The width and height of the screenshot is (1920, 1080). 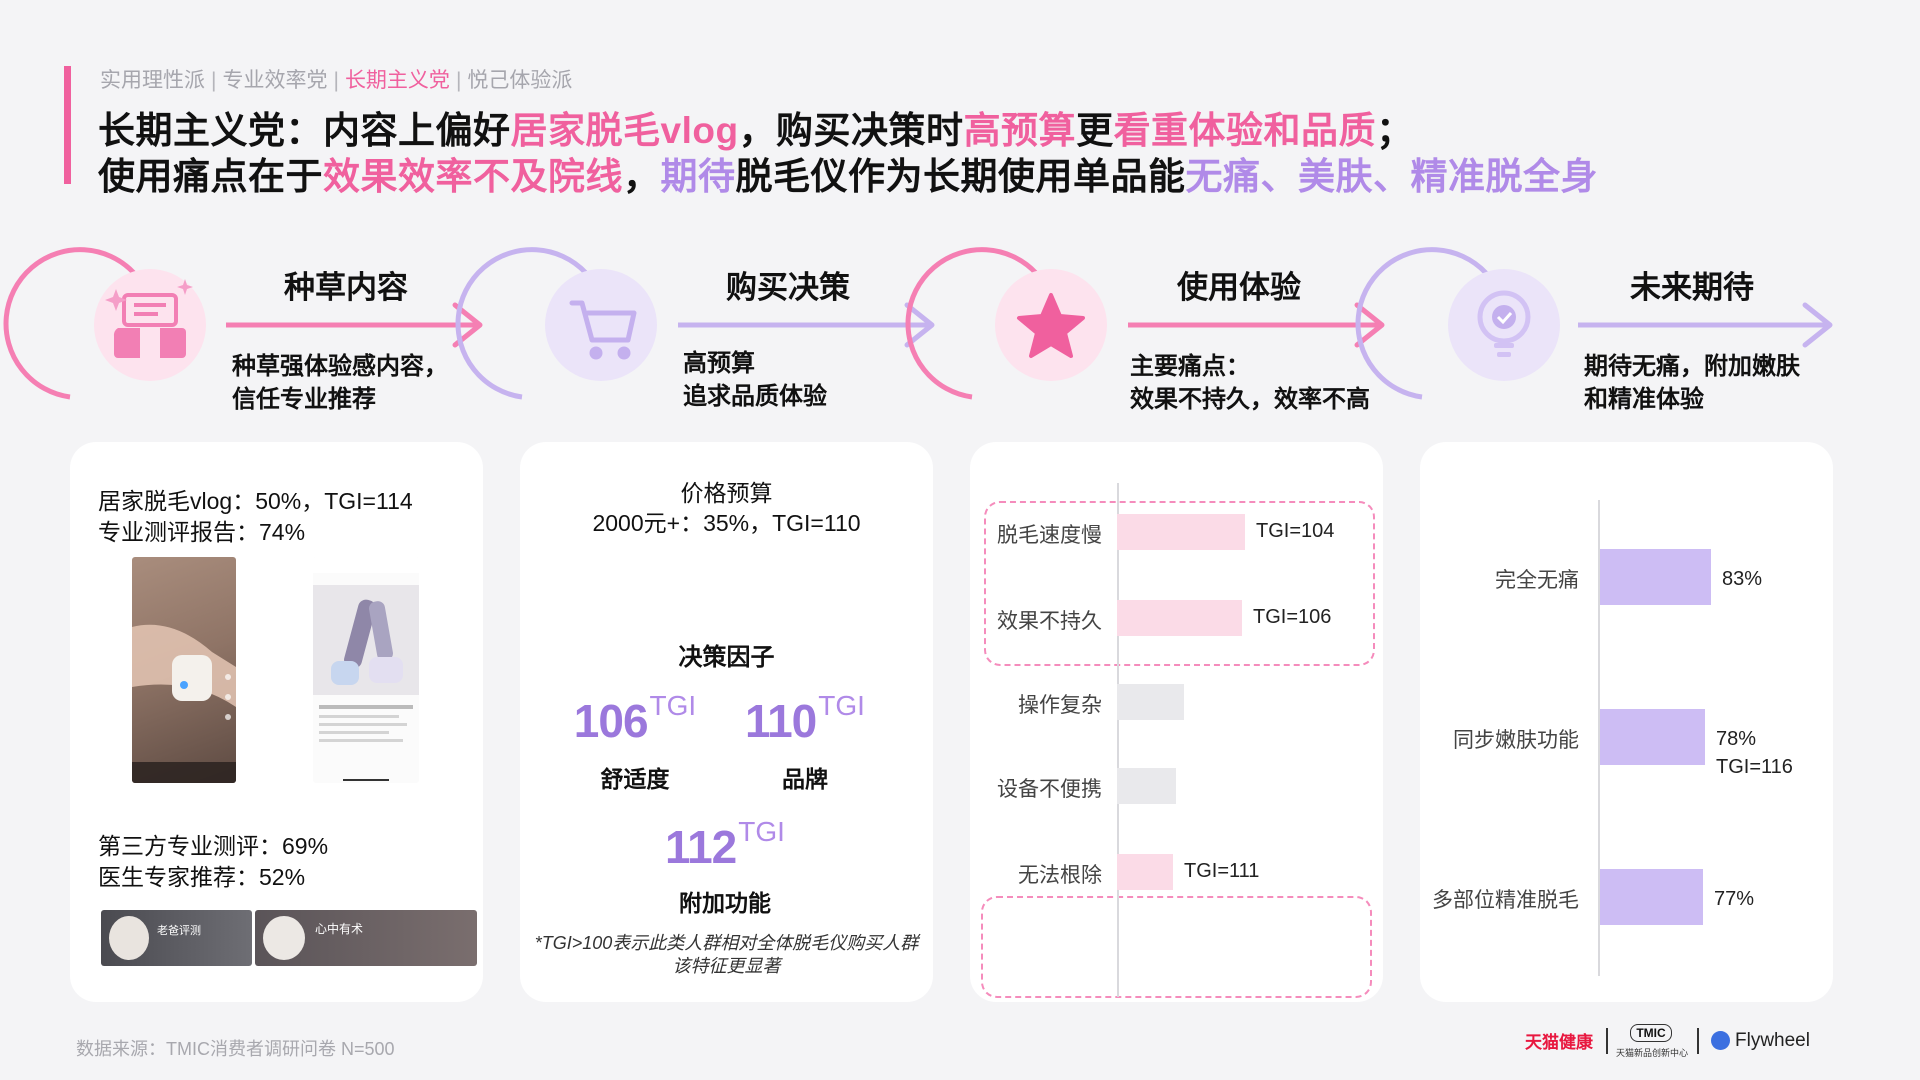 What do you see at coordinates (255, 516) in the screenshot?
I see `content-stats-top: 居家脱毛vlog：50%，TGI=114 专业测评报告：74%` at bounding box center [255, 516].